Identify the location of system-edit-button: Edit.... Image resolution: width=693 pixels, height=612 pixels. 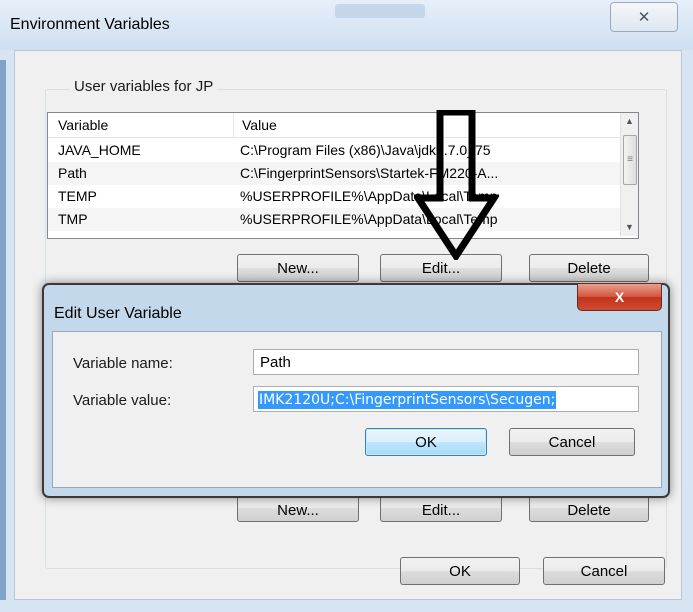
(441, 508).